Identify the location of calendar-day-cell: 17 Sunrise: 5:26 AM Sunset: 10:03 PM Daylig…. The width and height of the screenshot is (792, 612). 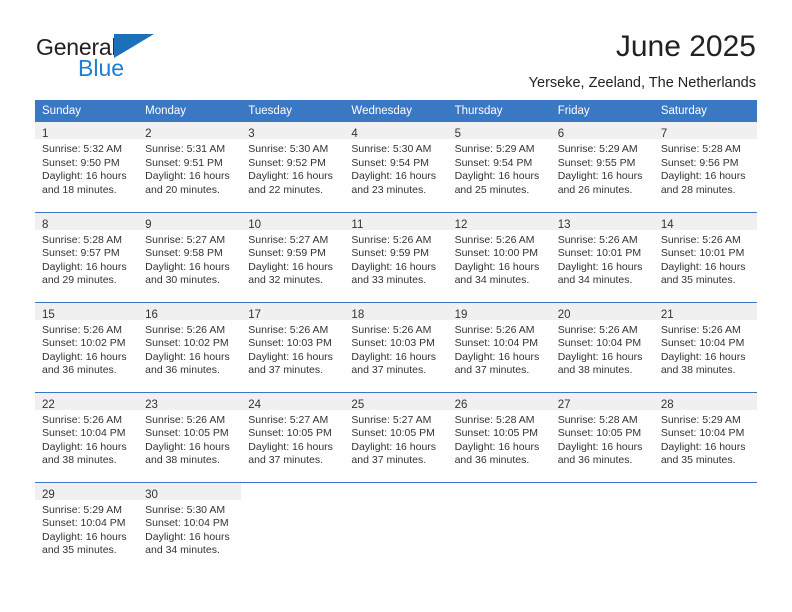
(293, 346).